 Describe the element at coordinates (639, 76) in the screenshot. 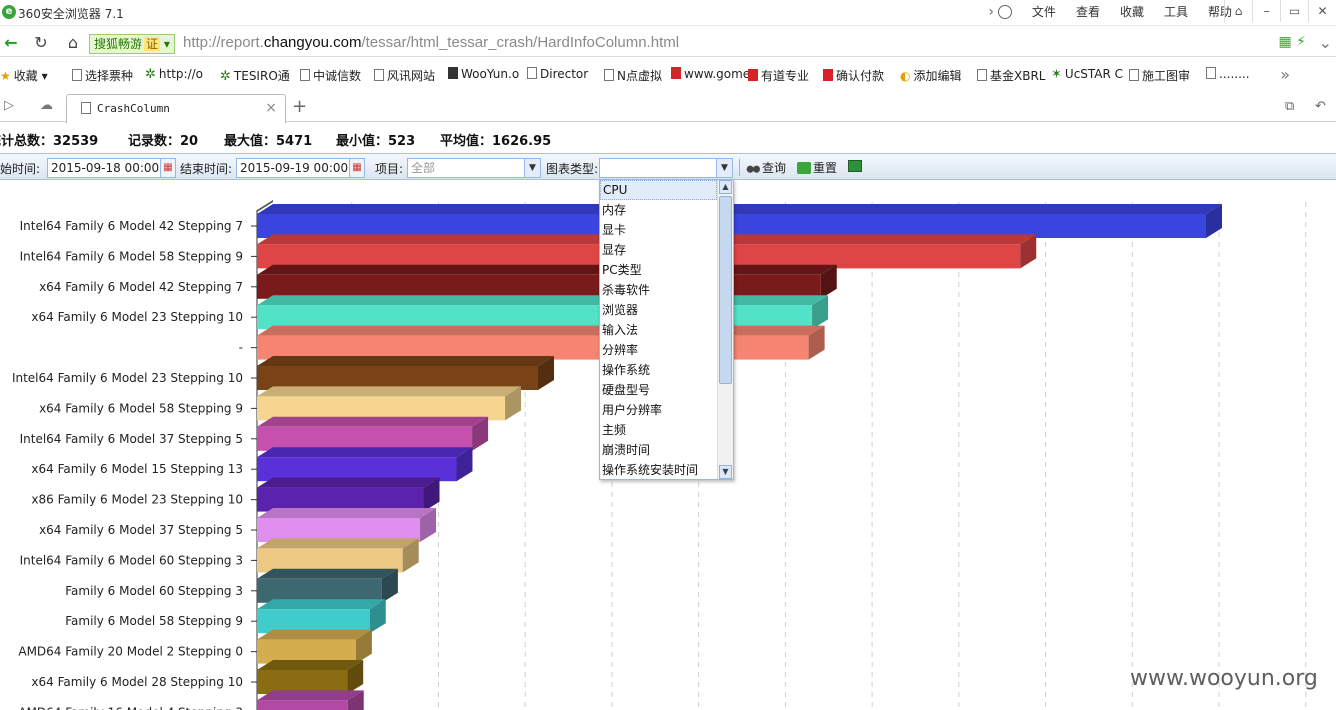

I see `bookmark-label: N点虚拟` at that location.